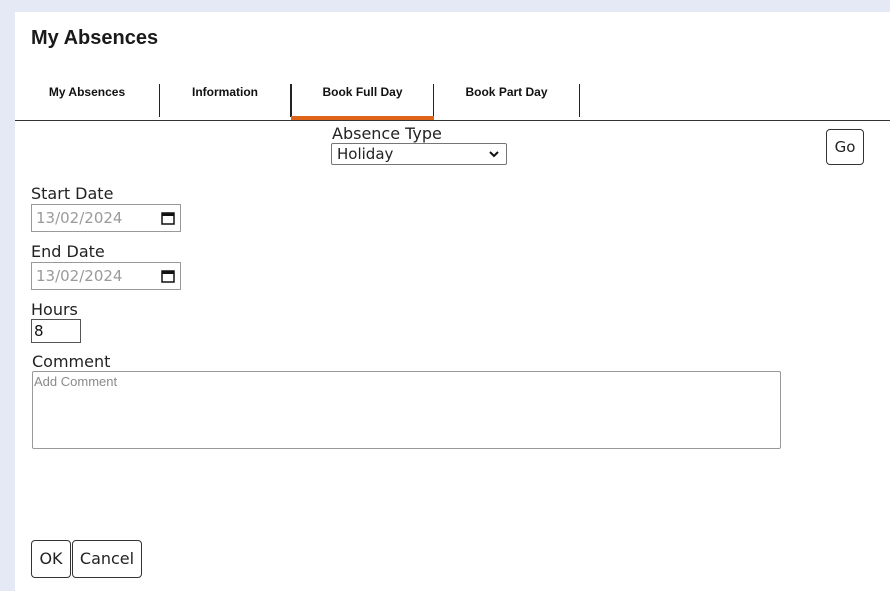 The width and height of the screenshot is (890, 591). Describe the element at coordinates (56, 331) in the screenshot. I see `hours-input: 8` at that location.